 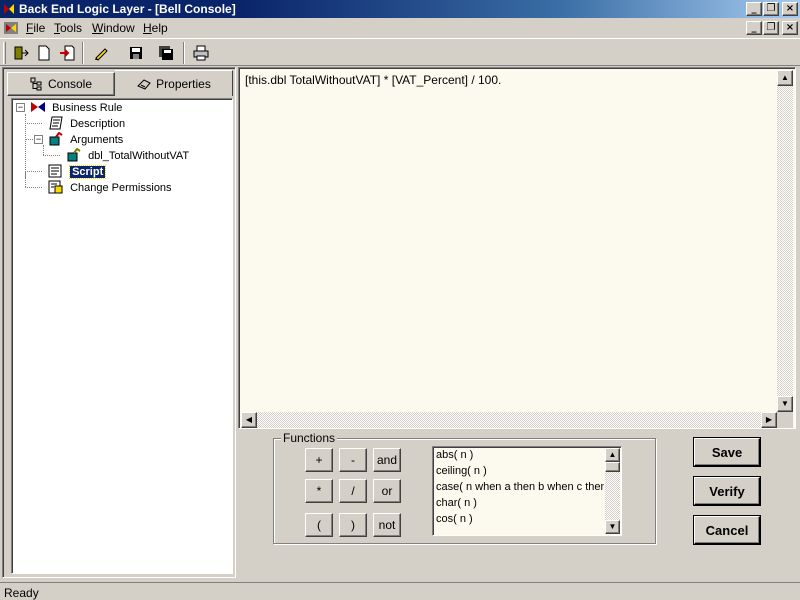 I want to click on list-scroll-up-button: ▲, so click(x=612, y=455).